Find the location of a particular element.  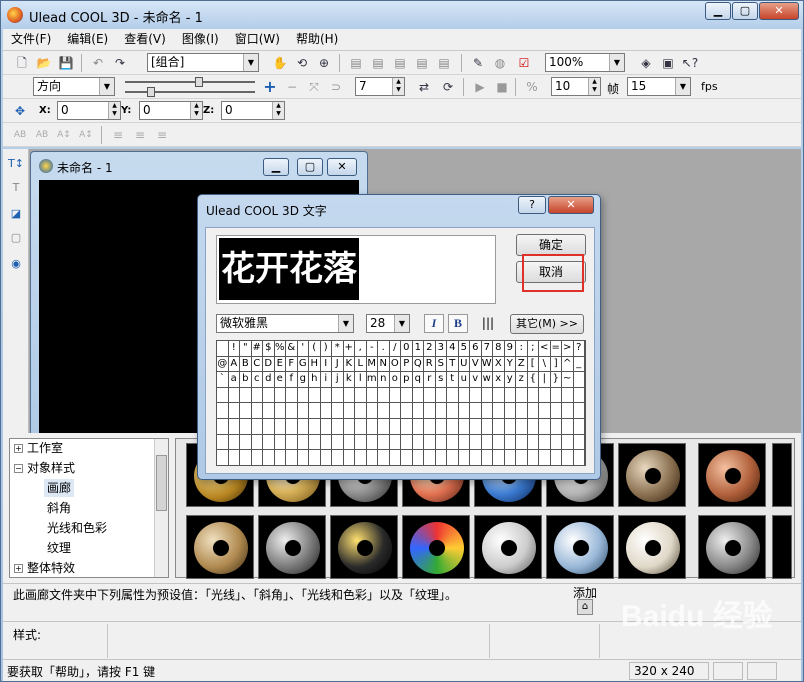

char-cell: T is located at coordinates (453, 364).